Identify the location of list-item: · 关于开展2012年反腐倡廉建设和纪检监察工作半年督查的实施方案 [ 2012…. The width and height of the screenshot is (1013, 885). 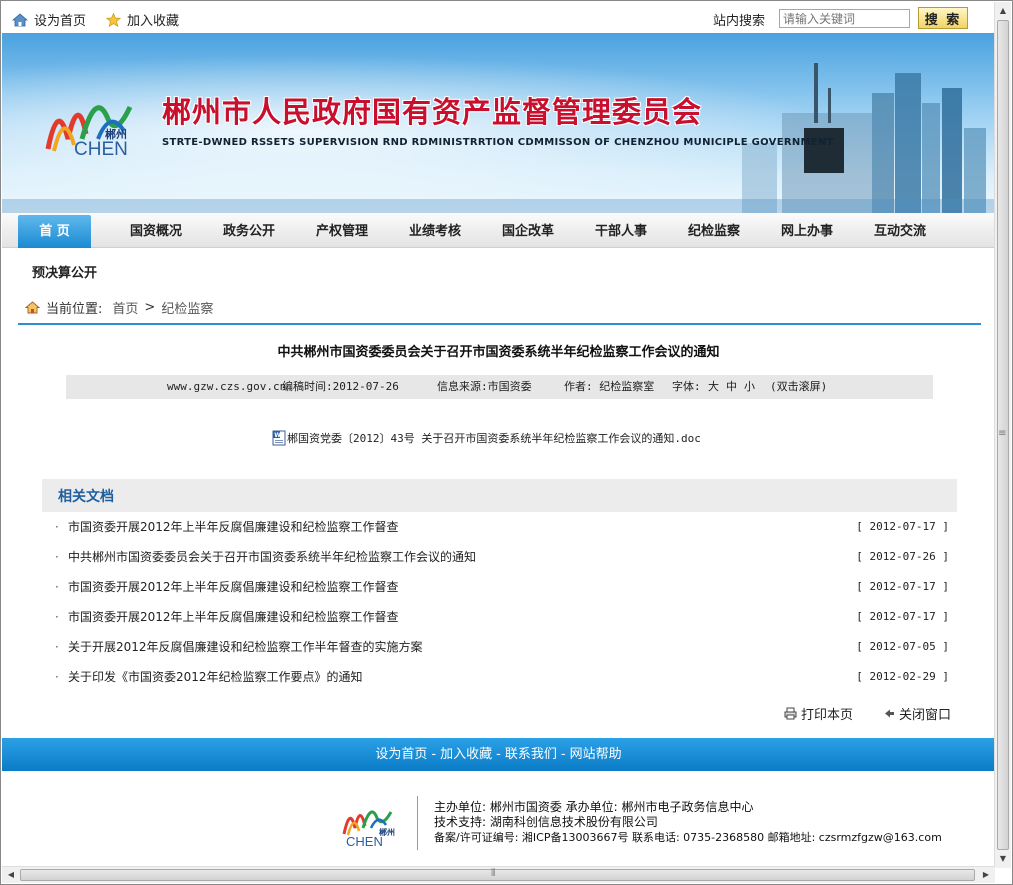
(500, 647).